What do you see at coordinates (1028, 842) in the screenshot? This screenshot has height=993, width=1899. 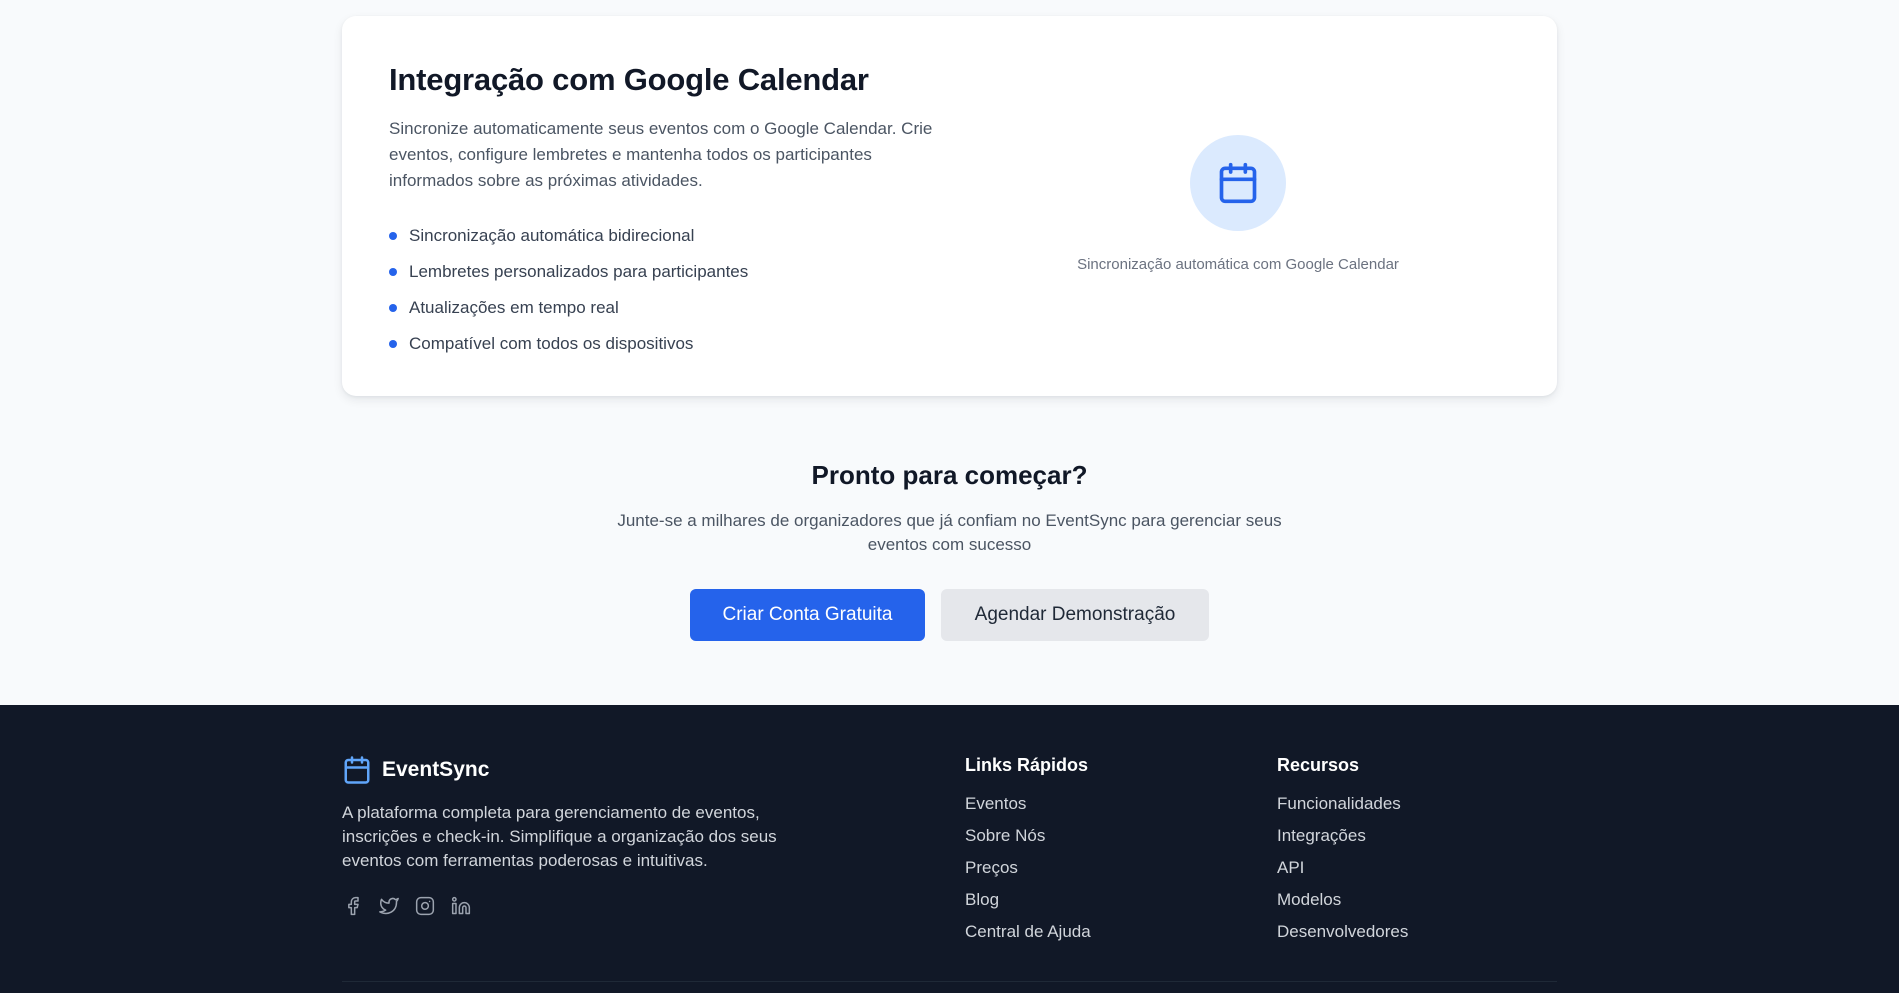 I see `footer-link-sobre-nos: Sobre Nós` at bounding box center [1028, 842].